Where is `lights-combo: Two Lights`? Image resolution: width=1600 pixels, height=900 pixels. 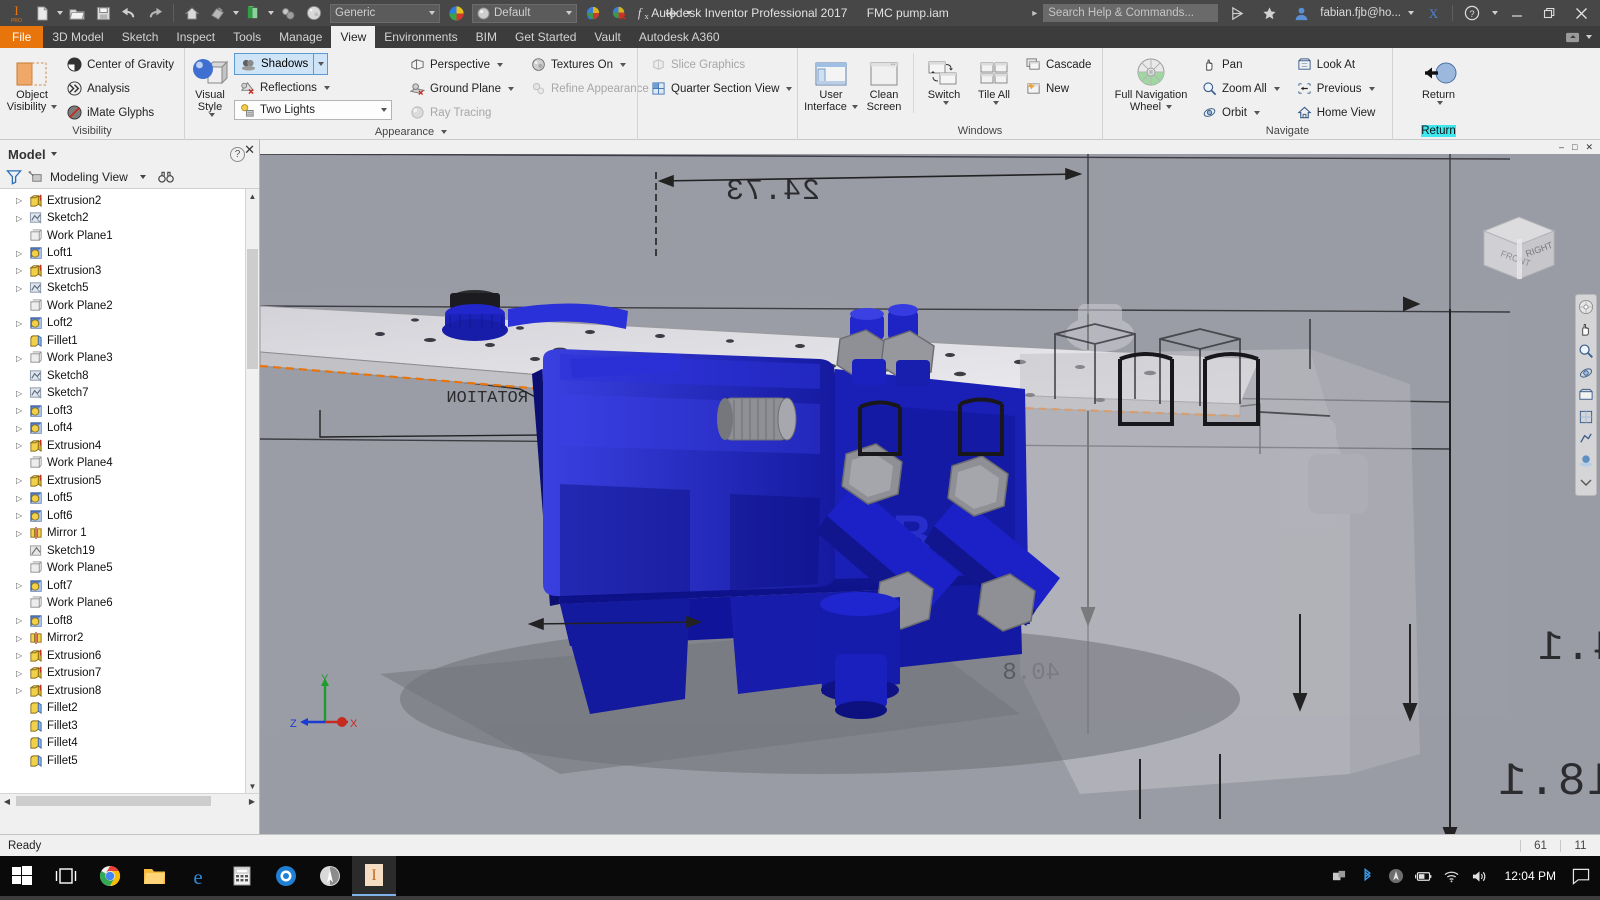 lights-combo: Two Lights is located at coordinates (313, 110).